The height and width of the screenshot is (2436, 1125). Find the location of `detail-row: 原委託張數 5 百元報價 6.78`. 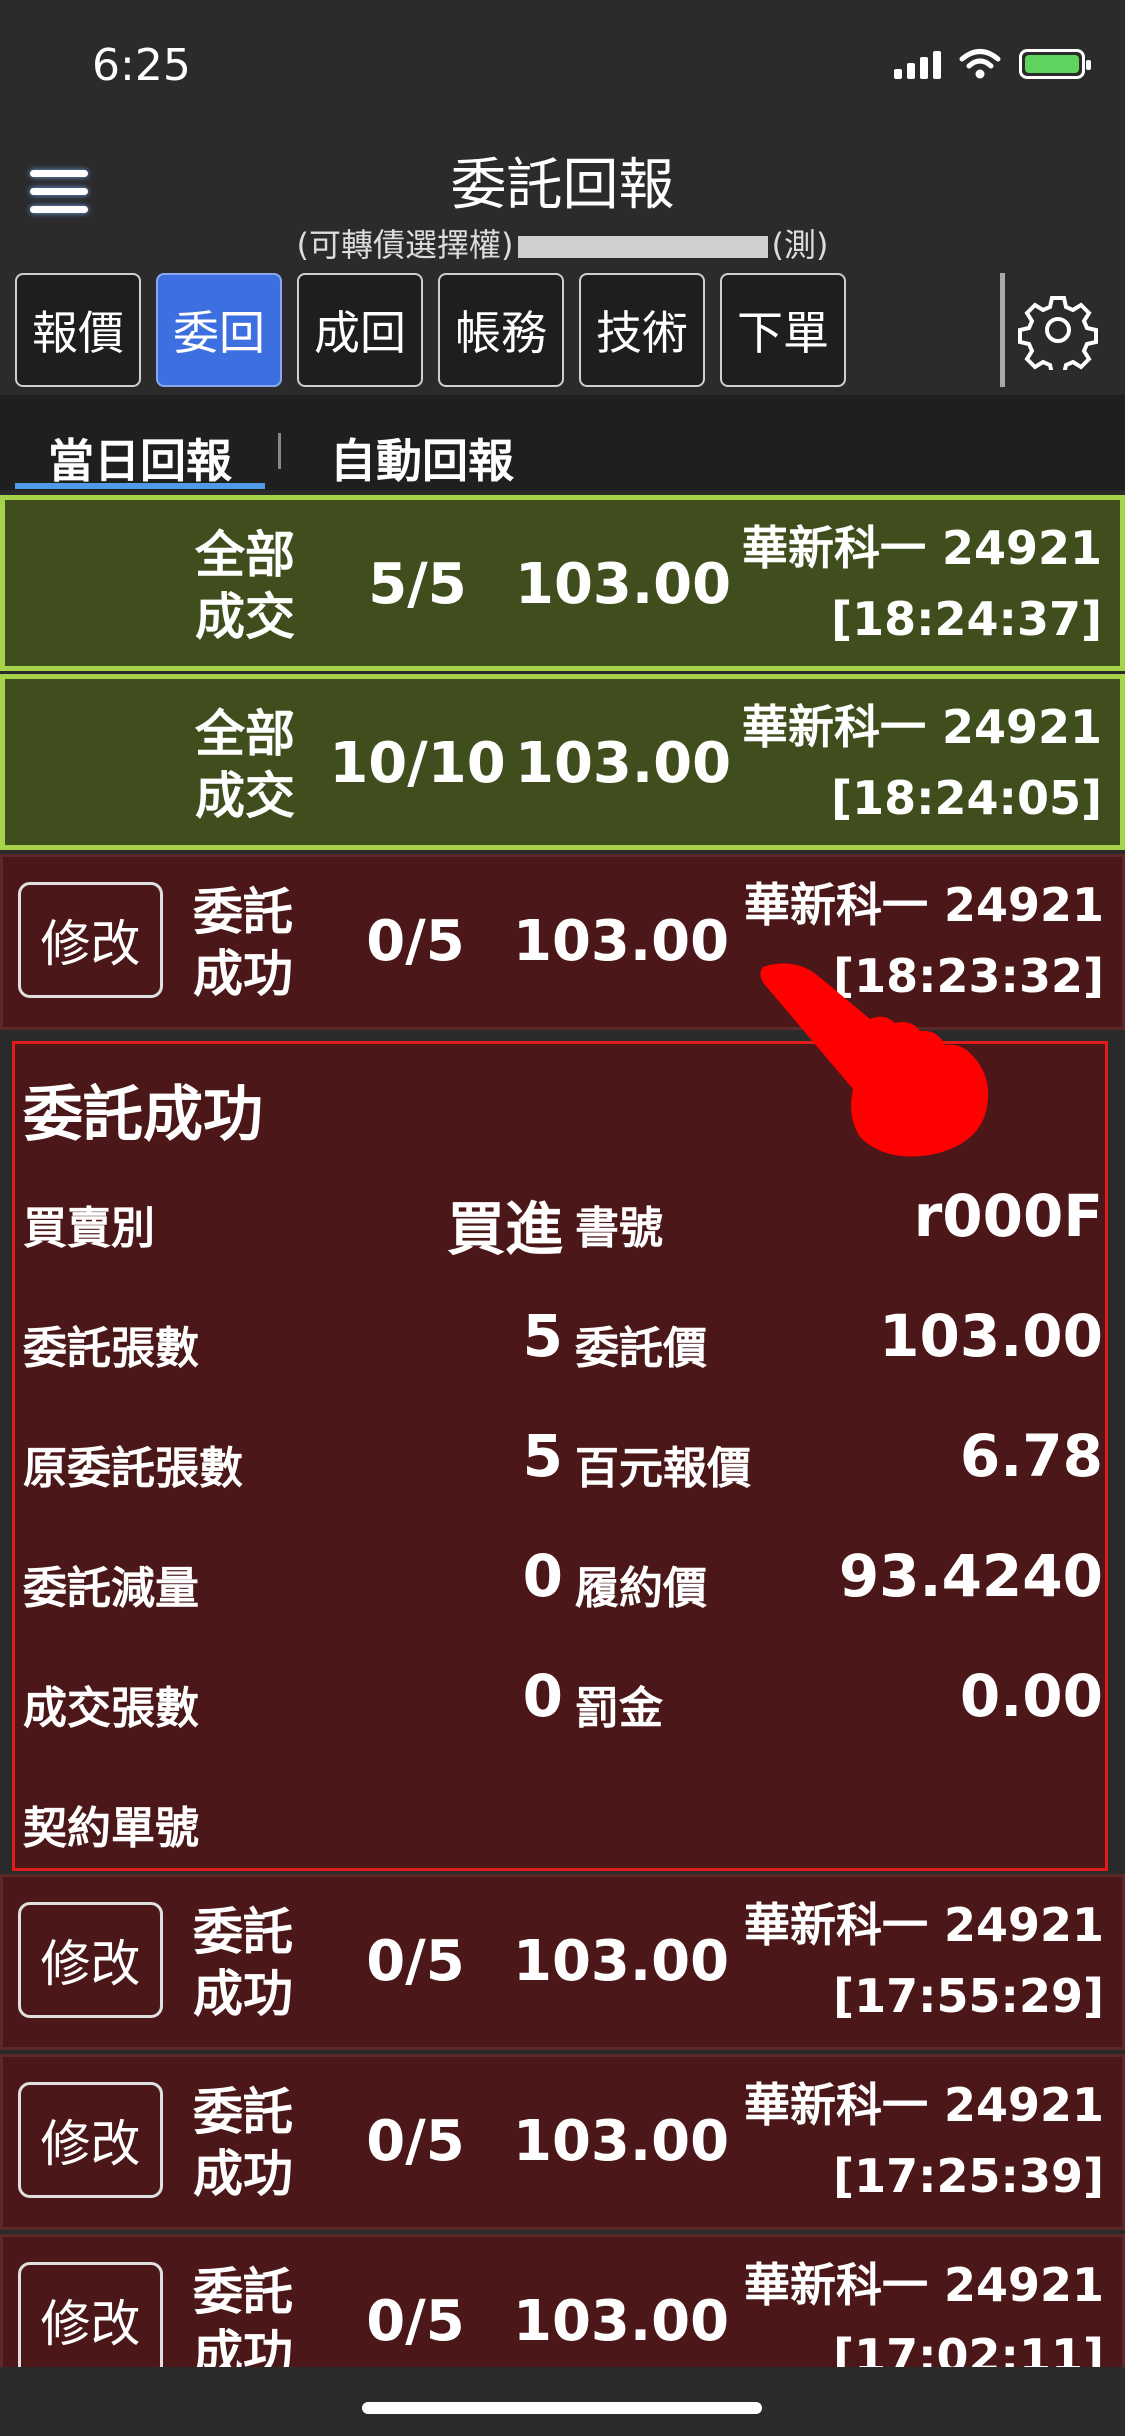

detail-row: 原委託張數 5 百元報價 6.78 is located at coordinates (563, 1453).